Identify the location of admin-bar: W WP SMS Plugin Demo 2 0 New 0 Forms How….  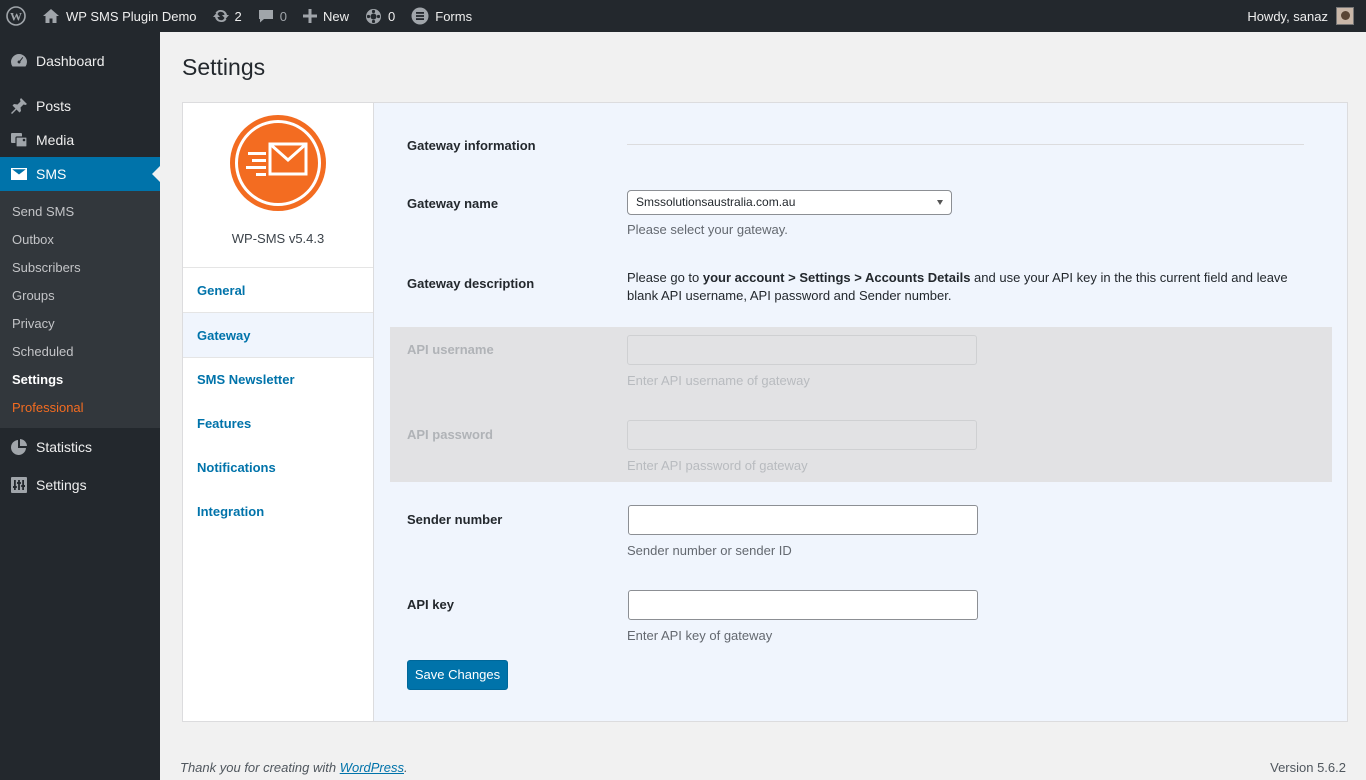
(683, 16).